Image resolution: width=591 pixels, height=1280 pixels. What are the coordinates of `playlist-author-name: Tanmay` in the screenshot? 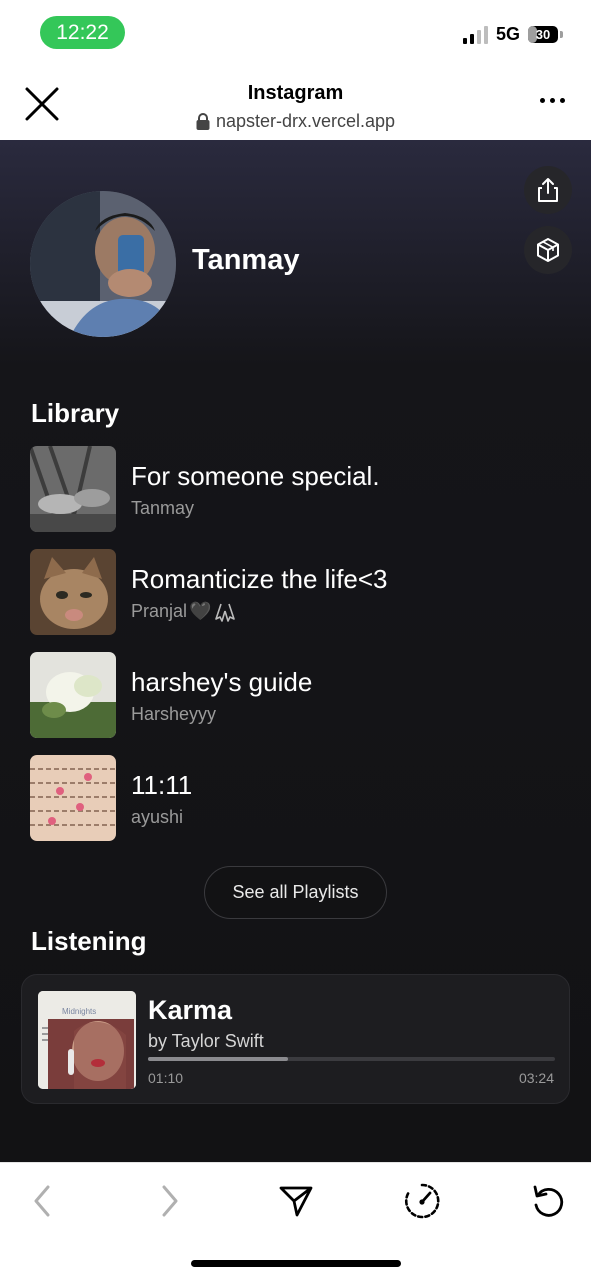 It's located at (163, 508).